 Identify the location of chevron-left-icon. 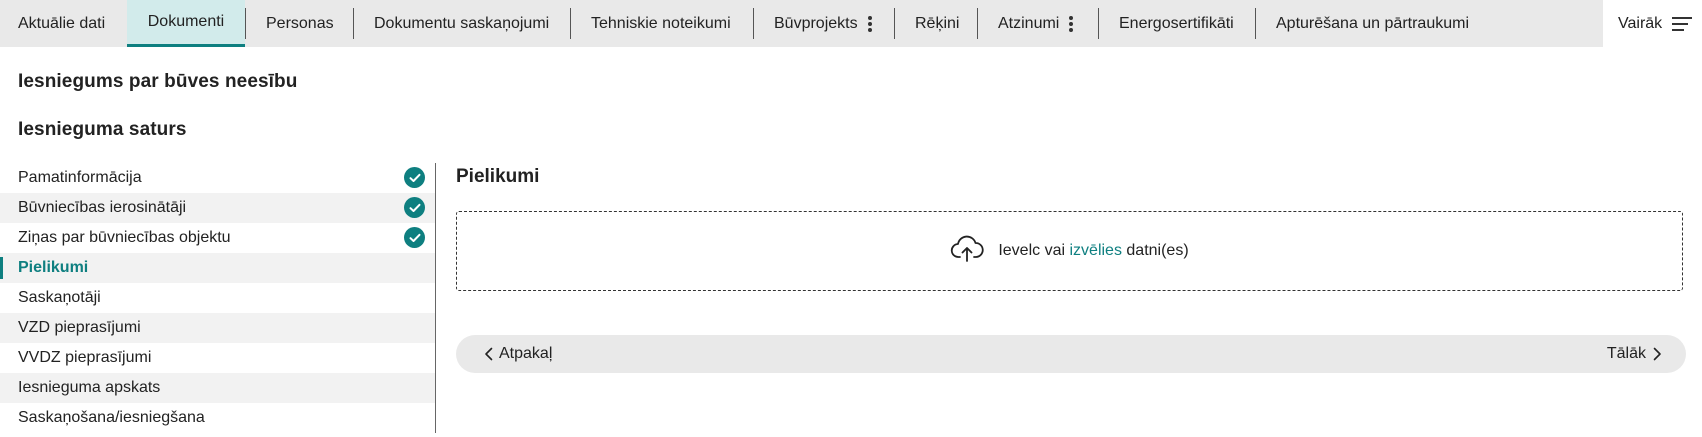
(488, 354).